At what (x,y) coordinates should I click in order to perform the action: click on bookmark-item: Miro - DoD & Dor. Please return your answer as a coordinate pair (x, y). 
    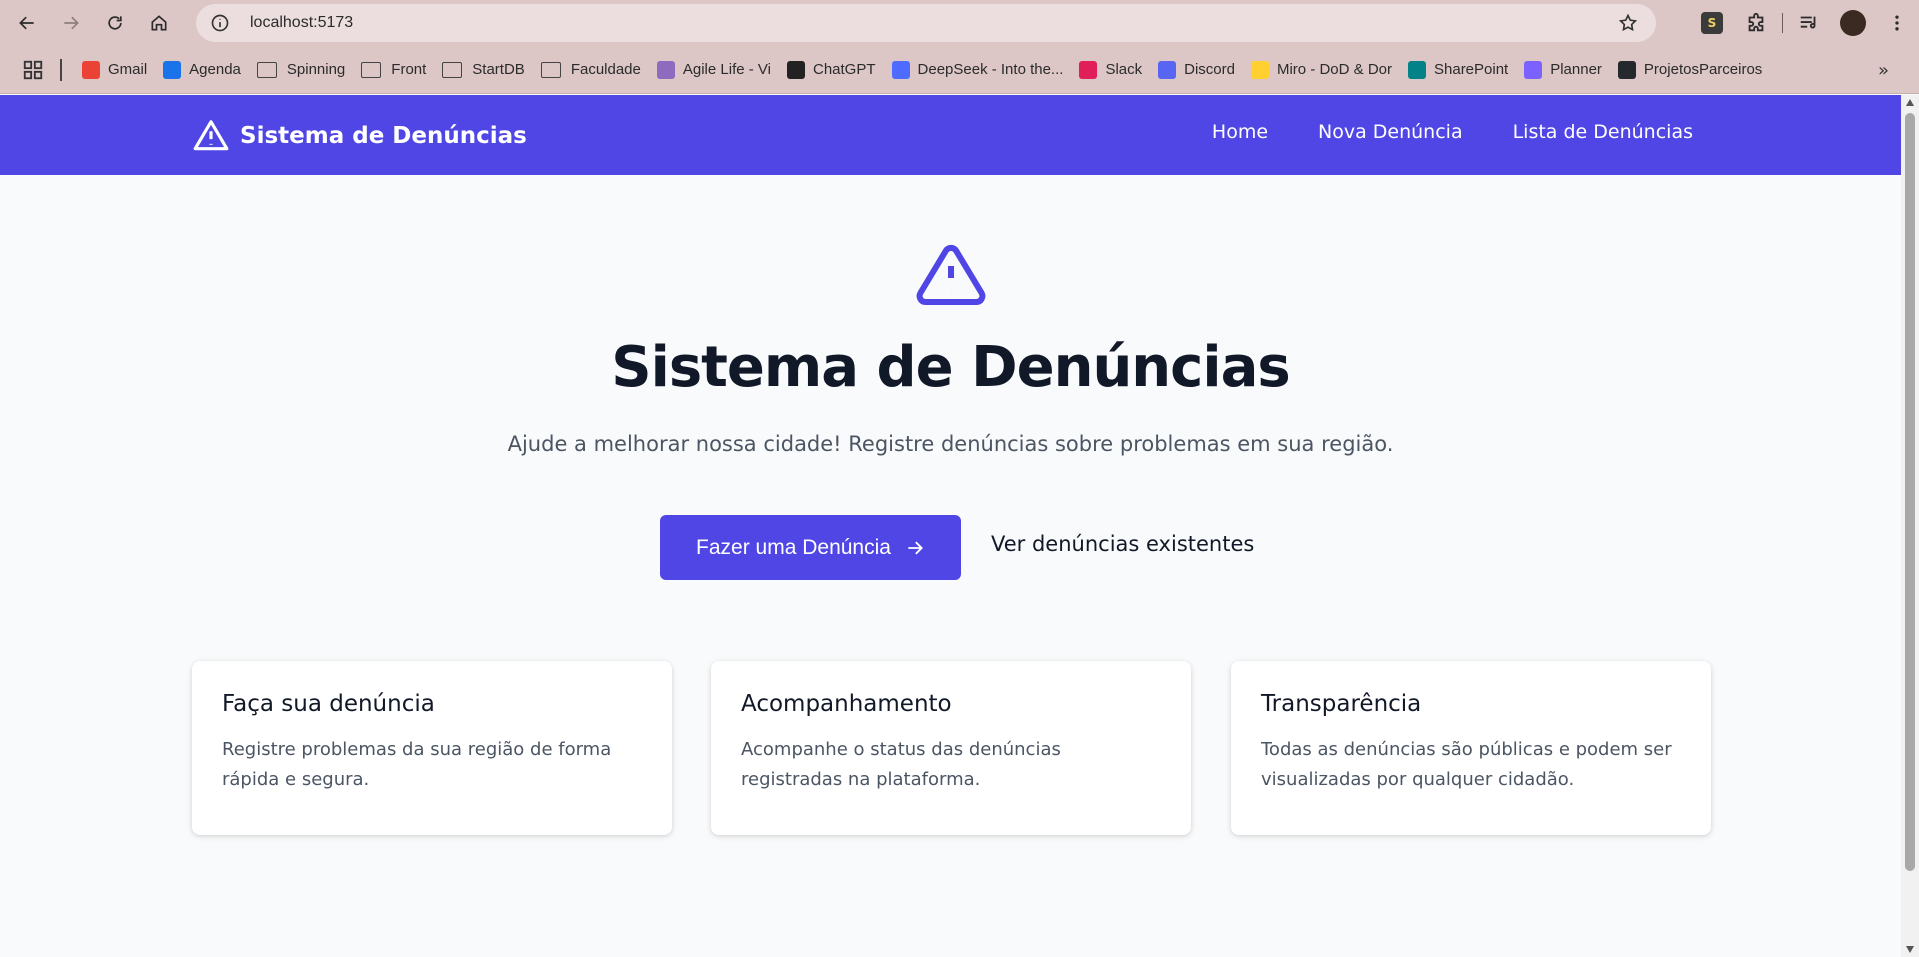
    Looking at the image, I should click on (1323, 70).